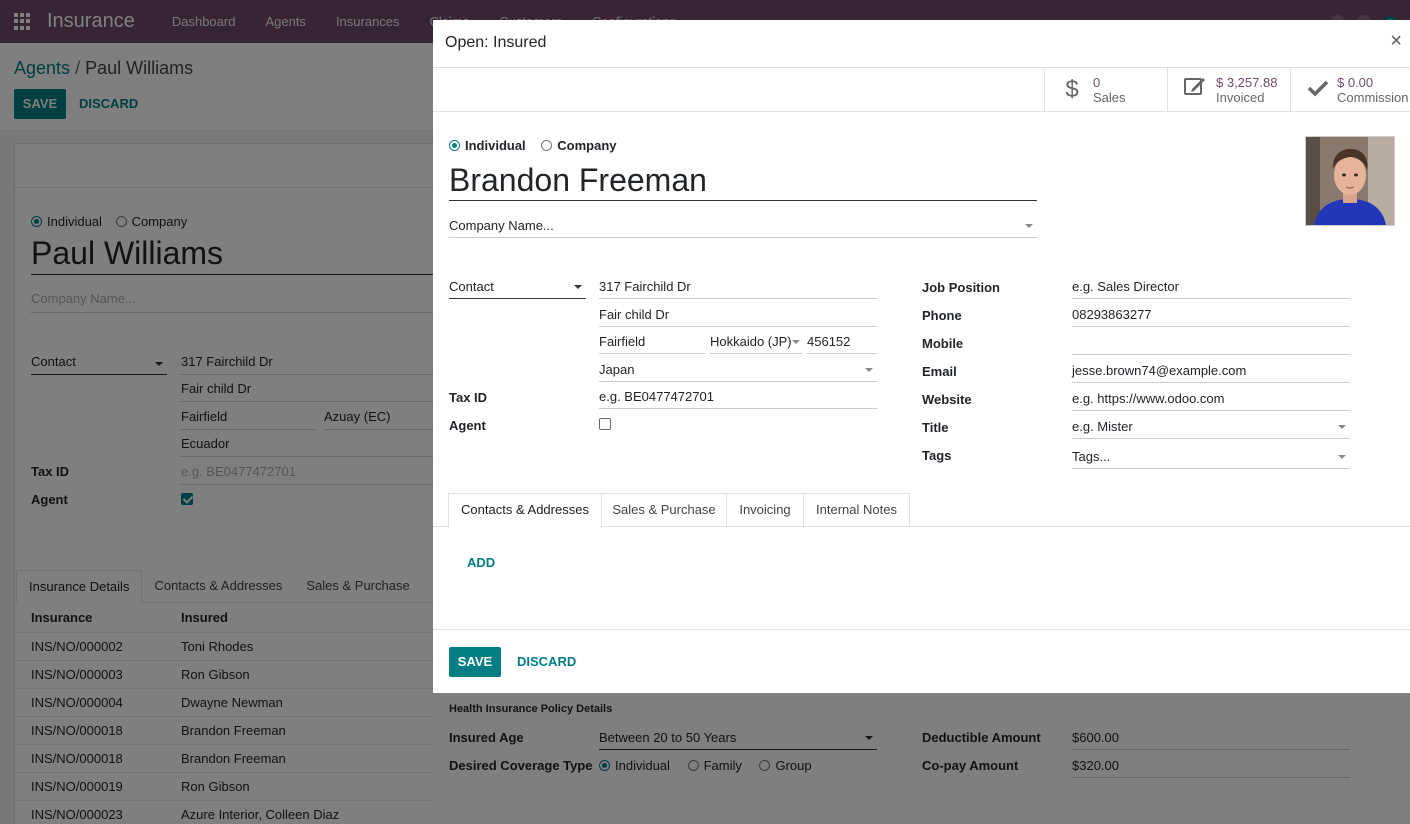  I want to click on company-type-radio: Individual Company, so click(533, 145).